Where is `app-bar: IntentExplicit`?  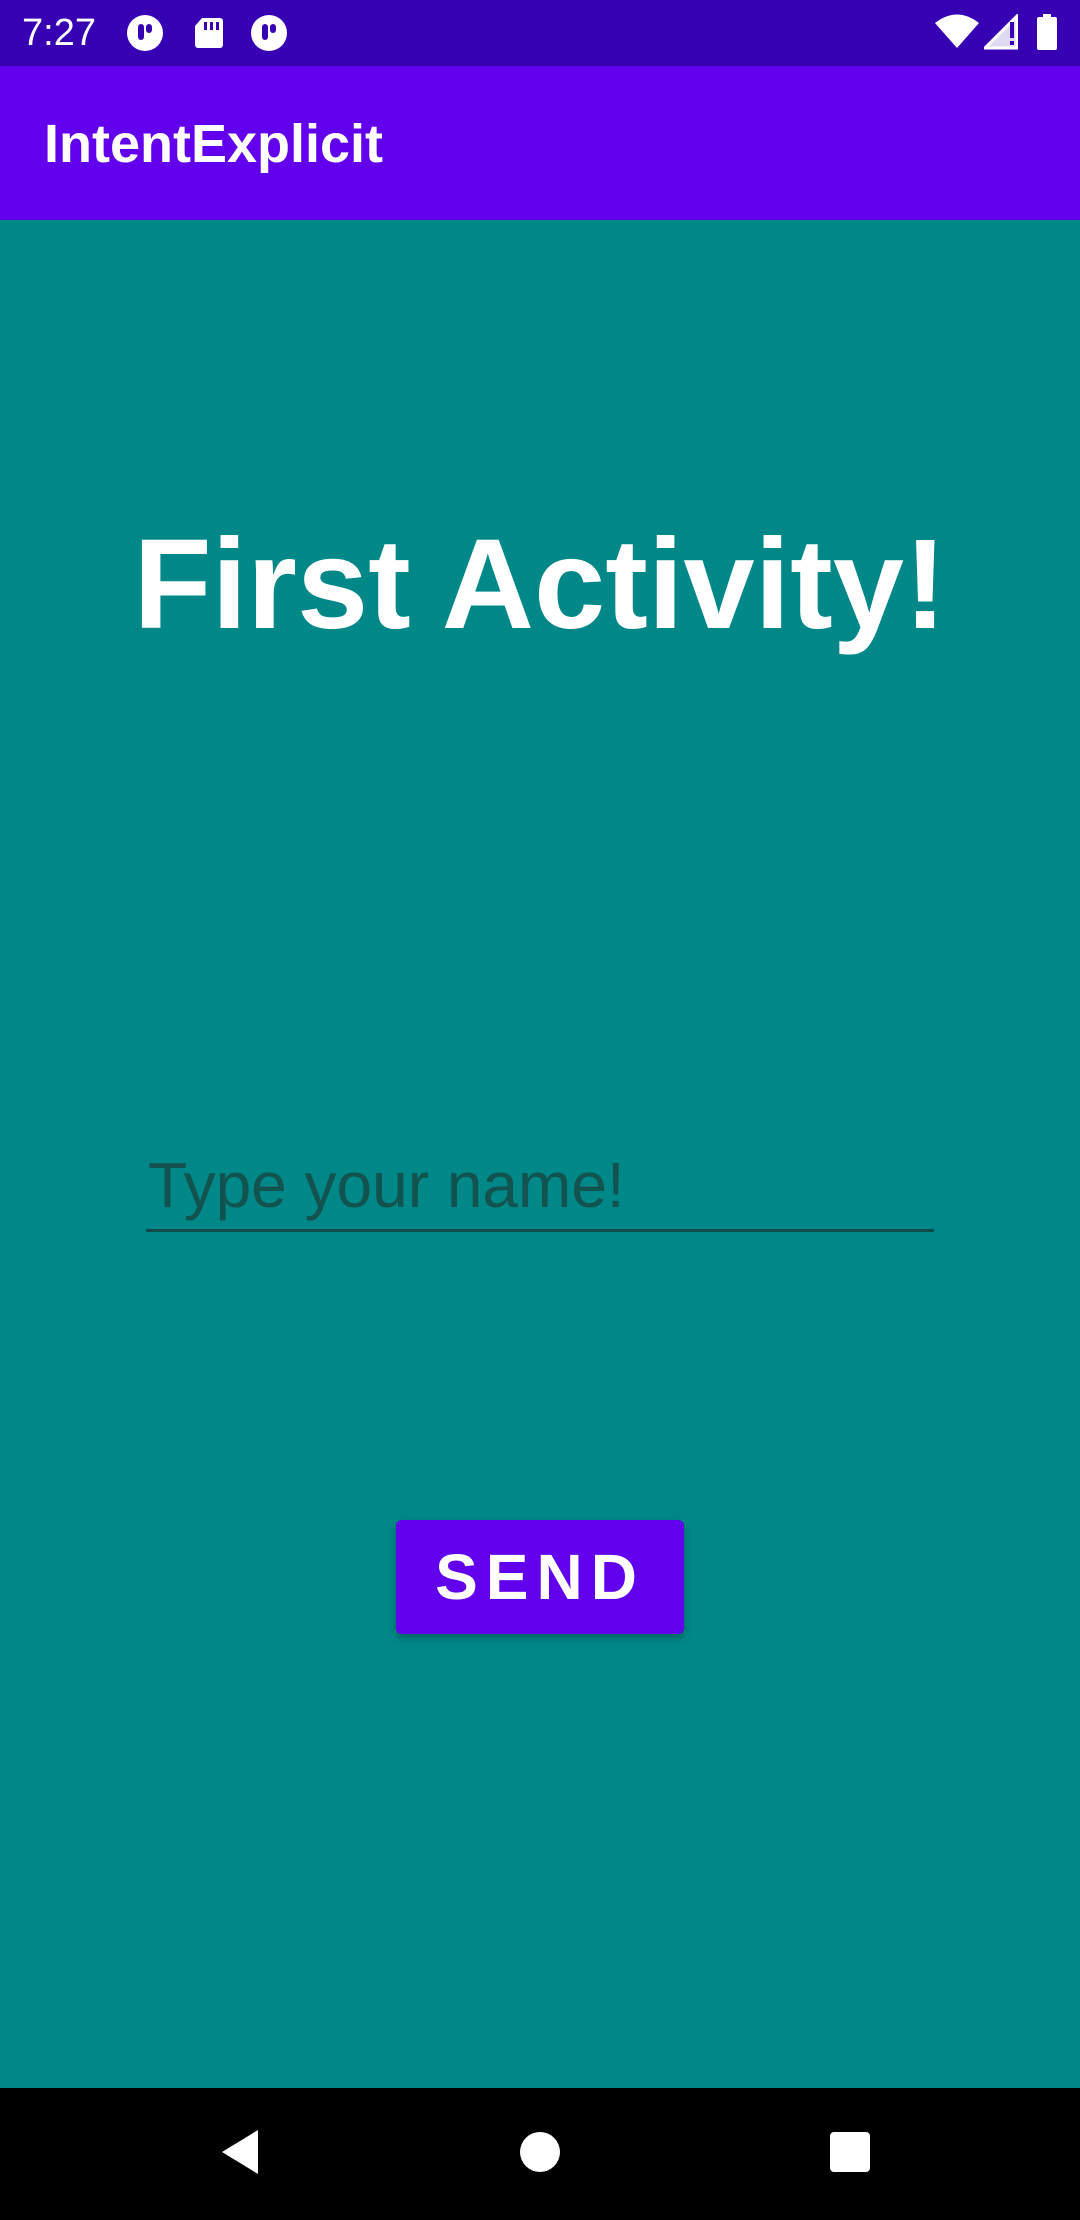 app-bar: IntentExplicit is located at coordinates (540, 143).